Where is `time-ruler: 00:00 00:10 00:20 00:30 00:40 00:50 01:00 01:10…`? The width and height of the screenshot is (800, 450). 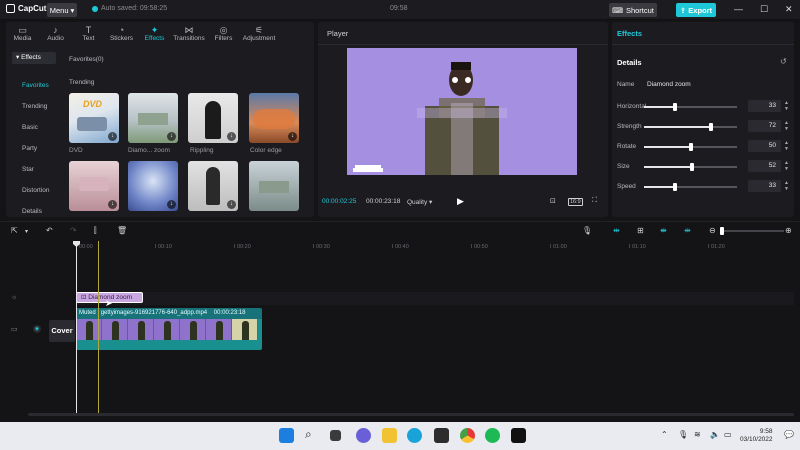
time-ruler: 00:00 00:10 00:20 00:30 00:40 00:50 01:00 01:10… is located at coordinates (436, 249).